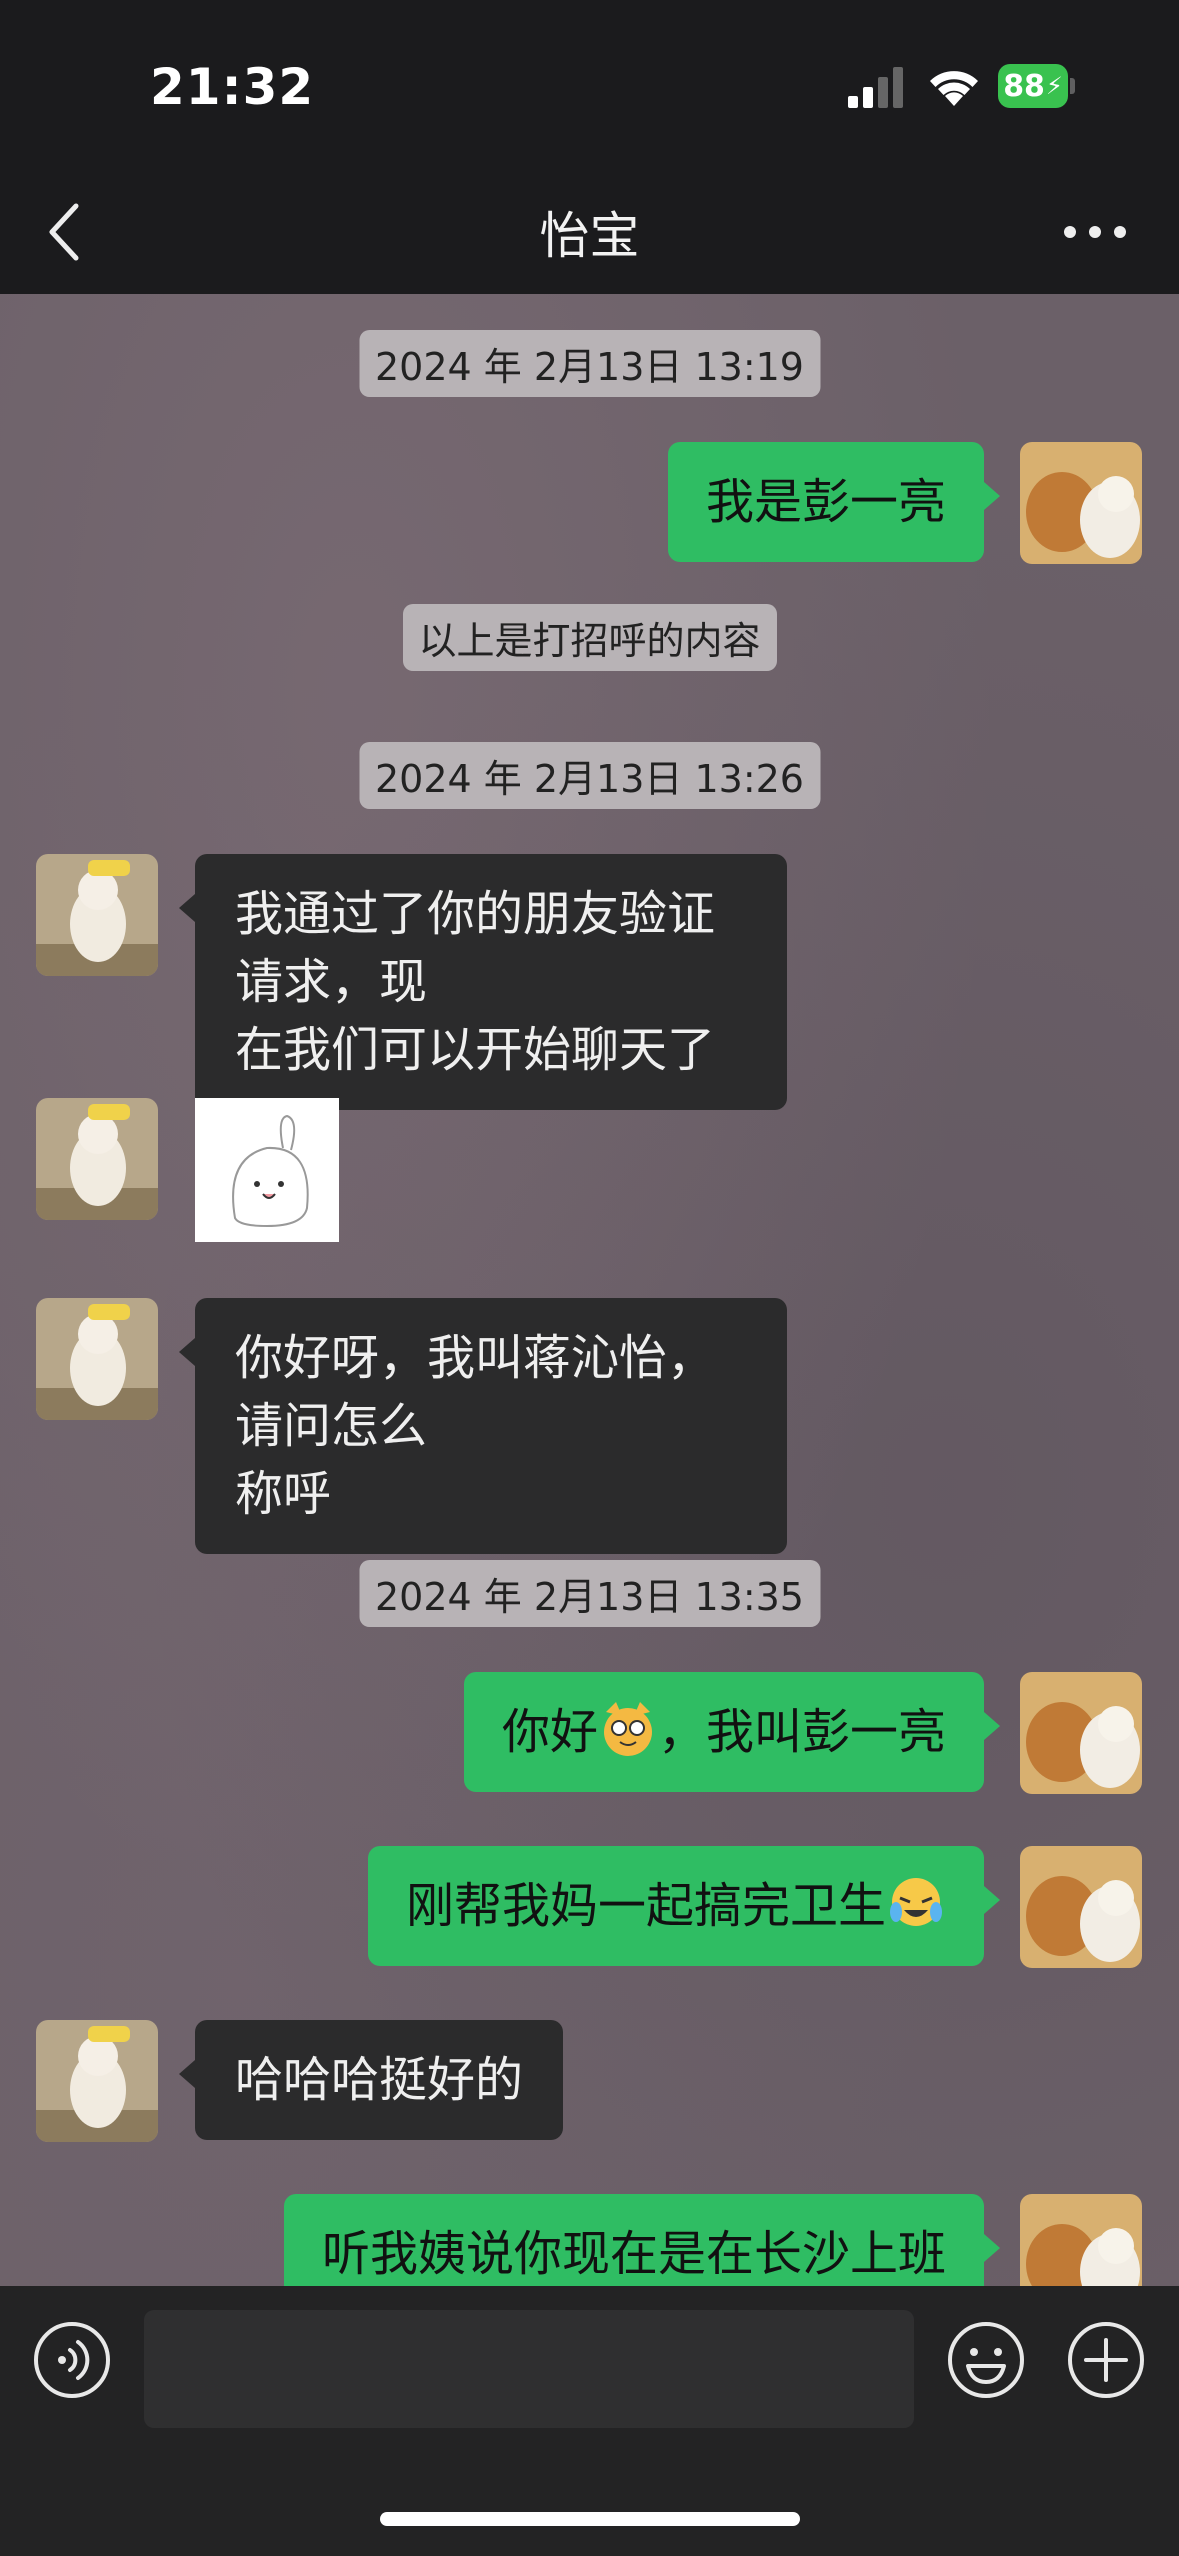 Image resolution: width=1179 pixels, height=2556 pixels. What do you see at coordinates (916, 1902) in the screenshot?
I see `crying-laughing-emoji` at bounding box center [916, 1902].